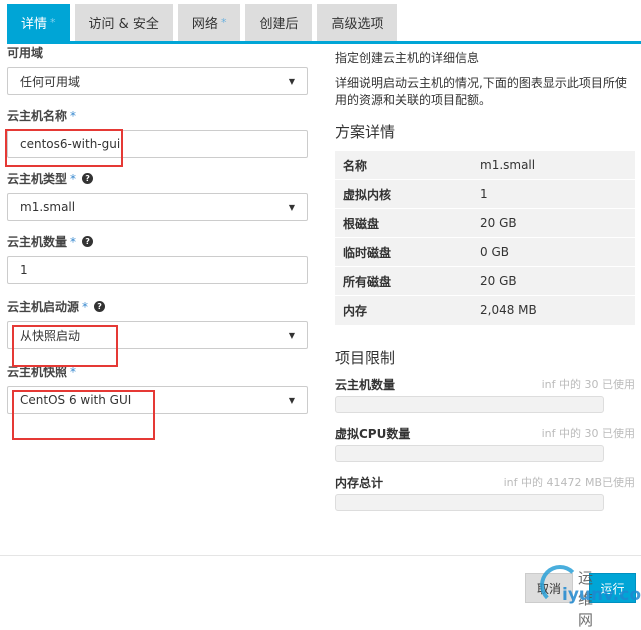 This screenshot has height=630, width=641. I want to click on row-label: 所有磁盘, so click(403, 281).